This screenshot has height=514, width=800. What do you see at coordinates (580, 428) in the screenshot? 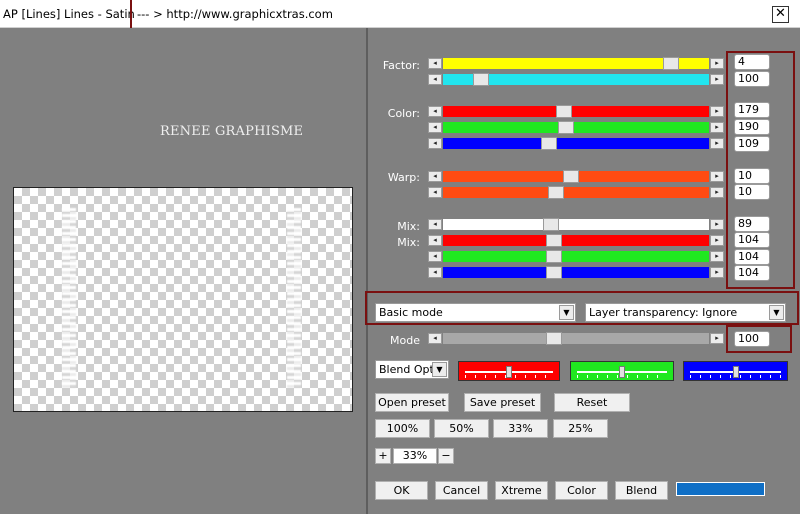
I see `zoom-25-button: 25%` at bounding box center [580, 428].